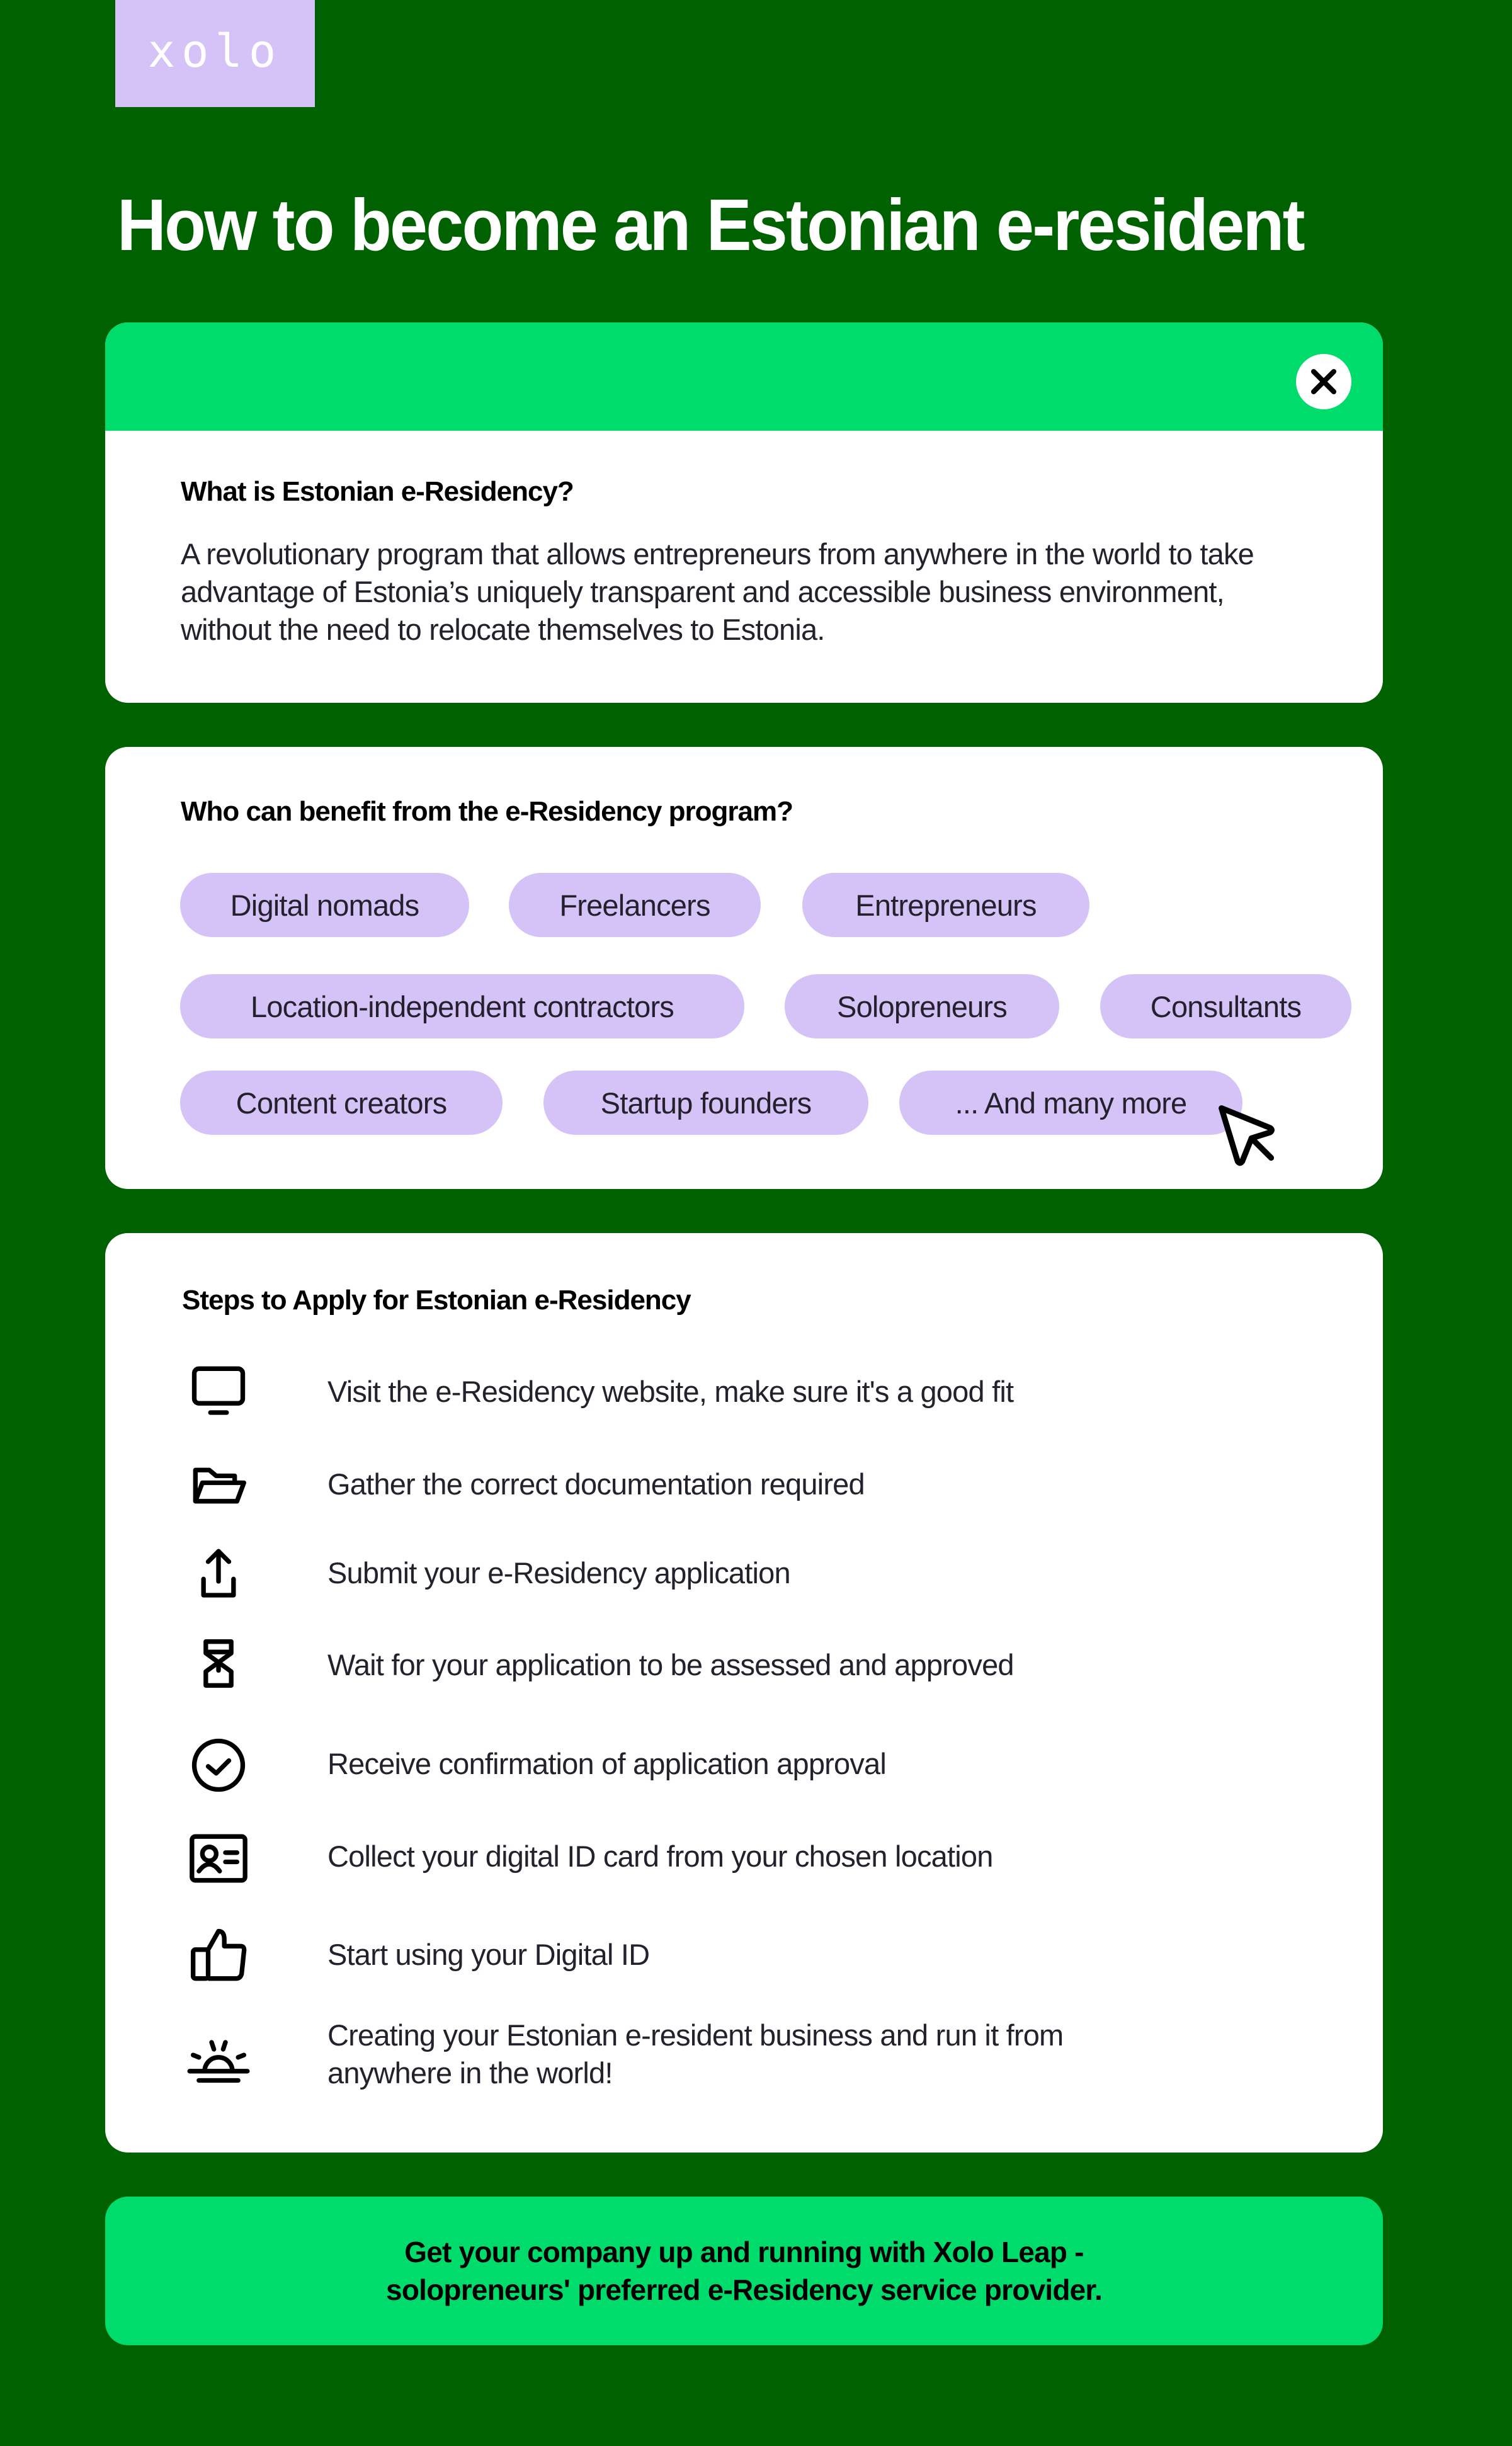 Image resolution: width=1512 pixels, height=2446 pixels. I want to click on close-icon, so click(1324, 381).